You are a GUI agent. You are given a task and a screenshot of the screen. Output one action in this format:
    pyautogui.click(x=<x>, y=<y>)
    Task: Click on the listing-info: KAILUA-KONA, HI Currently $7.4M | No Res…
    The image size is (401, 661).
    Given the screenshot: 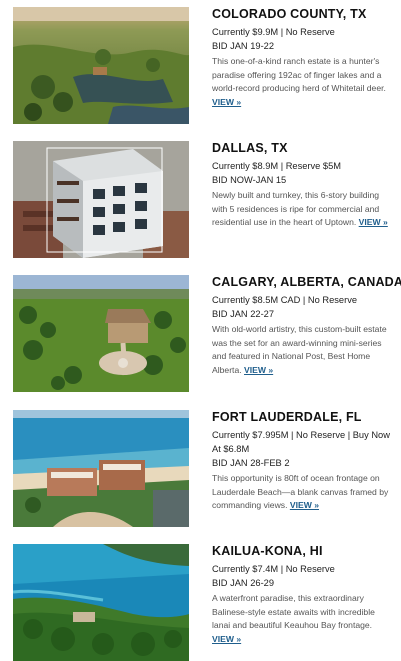 What is the action you would take?
    pyautogui.click(x=303, y=595)
    